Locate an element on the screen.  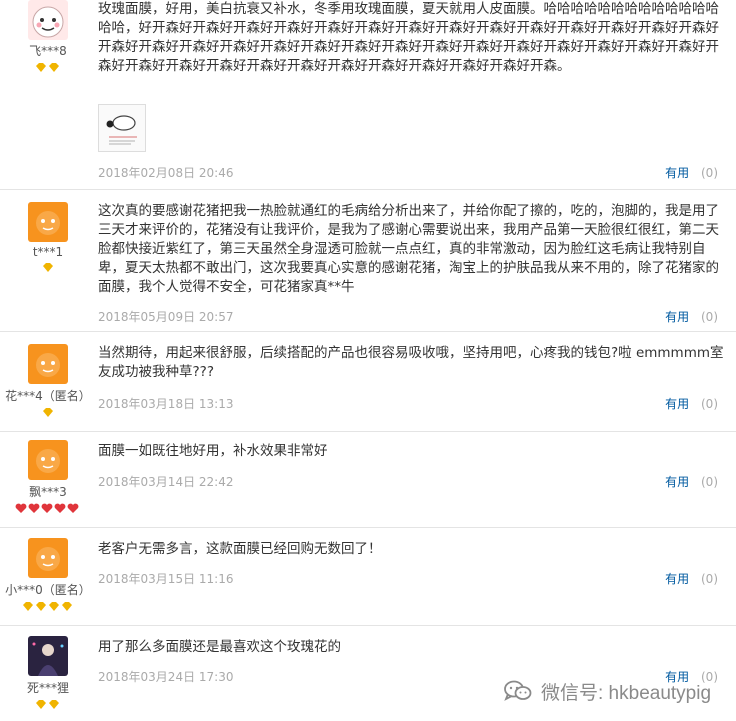
review-text: 用了那么多面膜还是最喜欢这个玫瑰花的 is located at coordinates (219, 647).